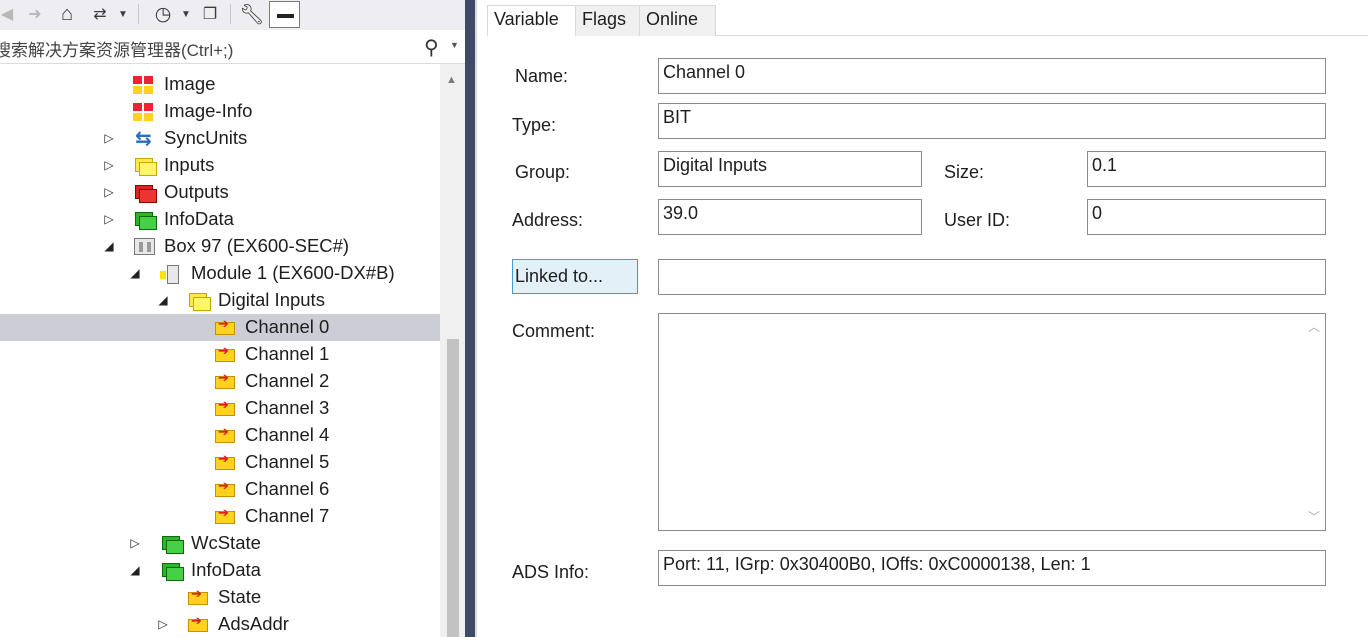  Describe the element at coordinates (144, 85) in the screenshot. I see `image-icon` at that location.